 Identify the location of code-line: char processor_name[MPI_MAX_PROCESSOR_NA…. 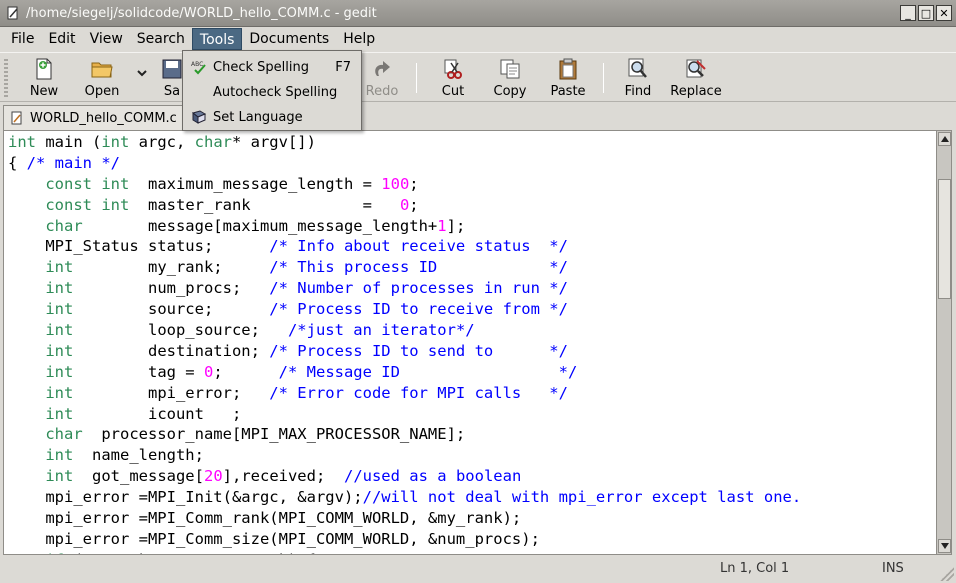
(404, 434).